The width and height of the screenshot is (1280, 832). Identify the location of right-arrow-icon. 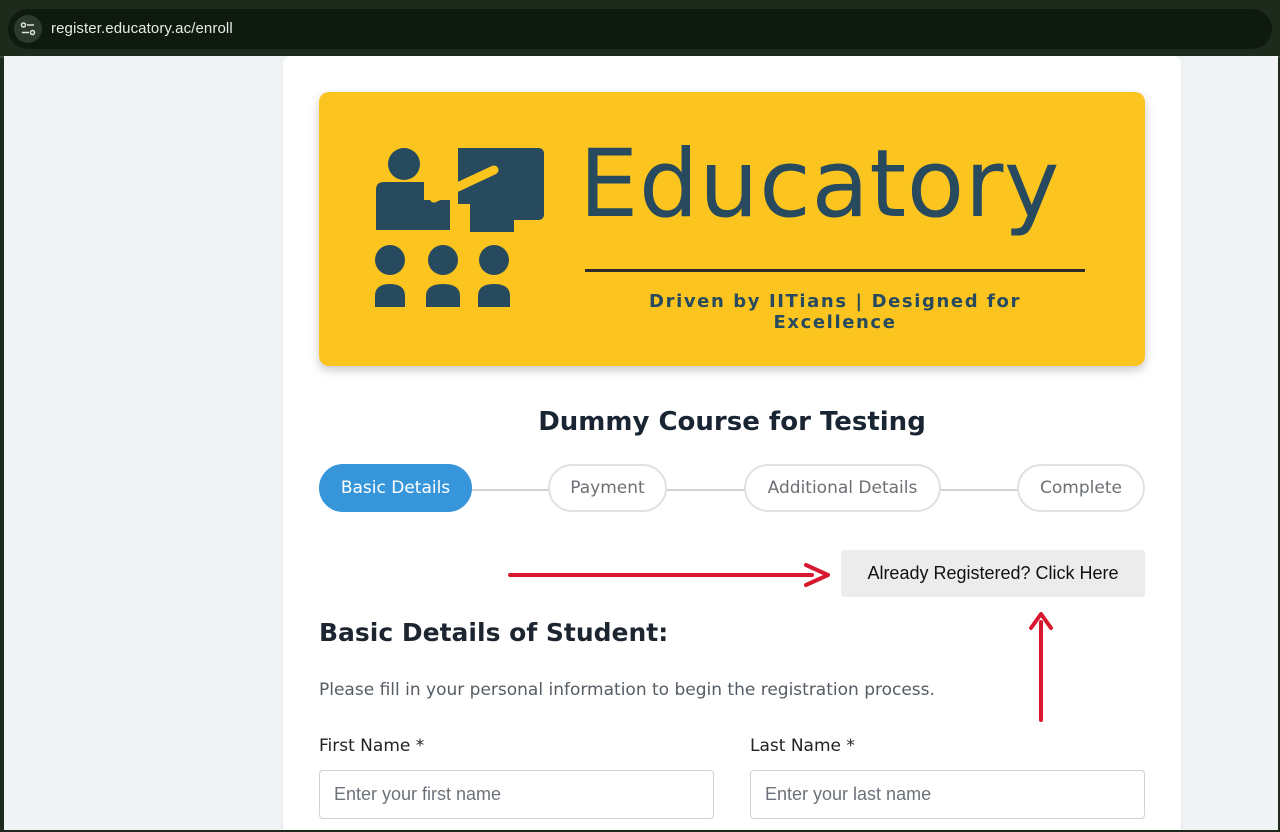
(669, 575).